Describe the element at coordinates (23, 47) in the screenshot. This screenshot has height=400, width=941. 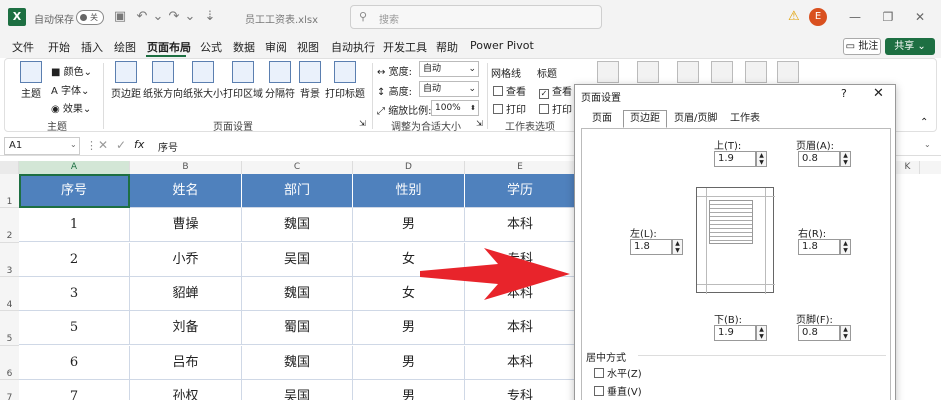
I see `tab-file: 文件` at that location.